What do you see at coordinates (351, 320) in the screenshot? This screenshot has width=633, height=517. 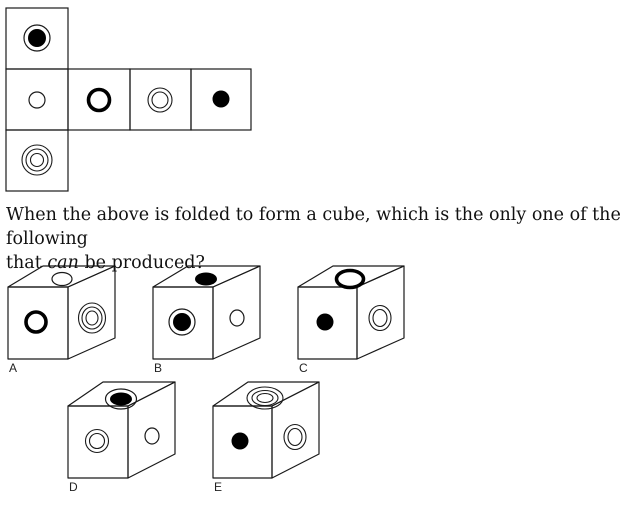 I see `option-c-cube: C` at bounding box center [351, 320].